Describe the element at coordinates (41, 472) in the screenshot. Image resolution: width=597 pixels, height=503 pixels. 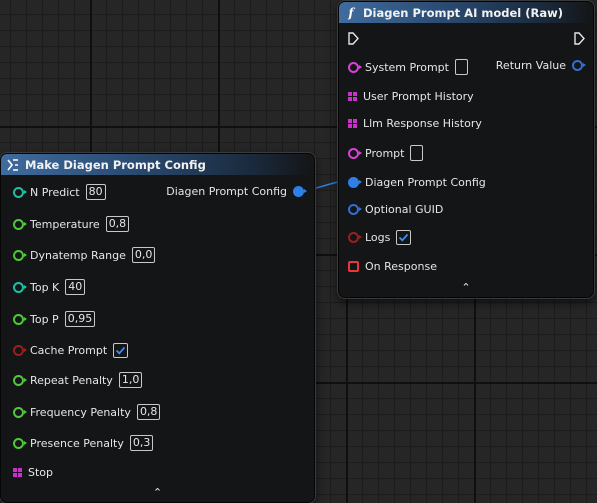
I see `pin-label: Stop` at that location.